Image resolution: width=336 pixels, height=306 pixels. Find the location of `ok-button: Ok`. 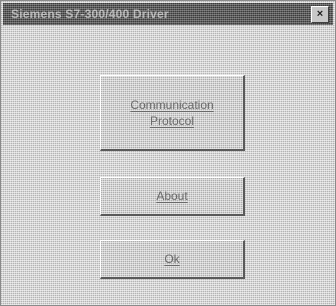

ok-button: Ok is located at coordinates (172, 259).